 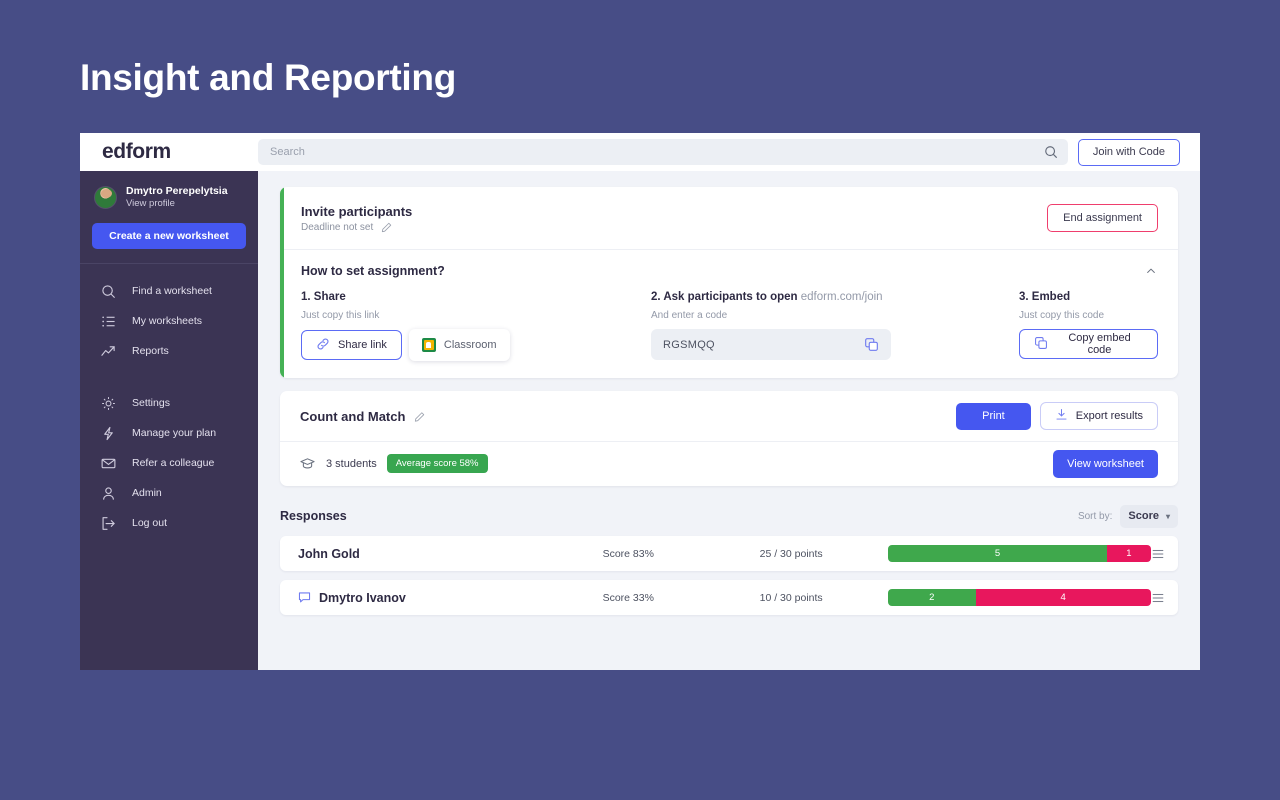 What do you see at coordinates (169, 236) in the screenshot?
I see `create-new-worksheet-button: Create a new worksheet` at bounding box center [169, 236].